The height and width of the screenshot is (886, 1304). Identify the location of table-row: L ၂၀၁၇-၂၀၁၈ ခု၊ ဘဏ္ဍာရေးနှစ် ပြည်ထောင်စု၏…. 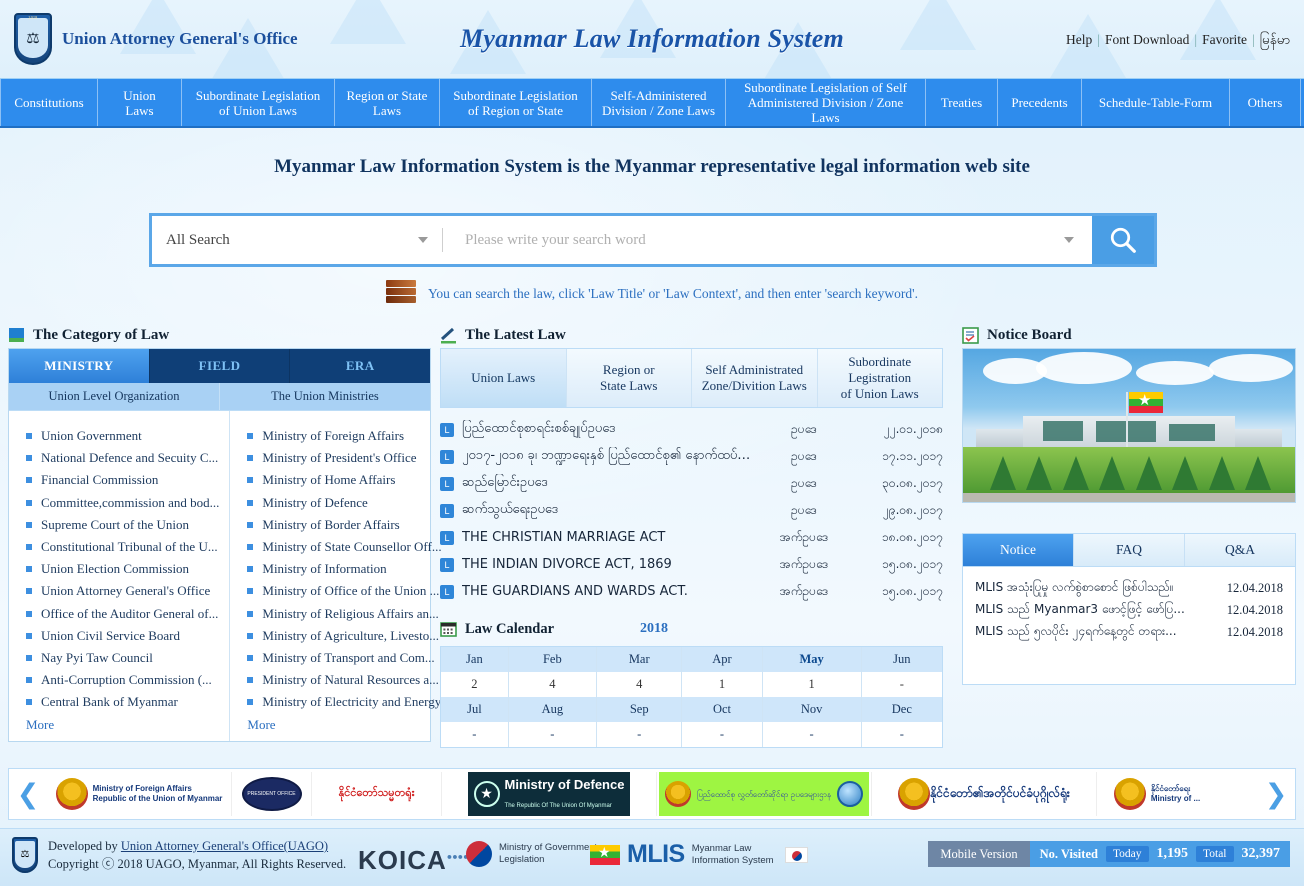
(691, 456).